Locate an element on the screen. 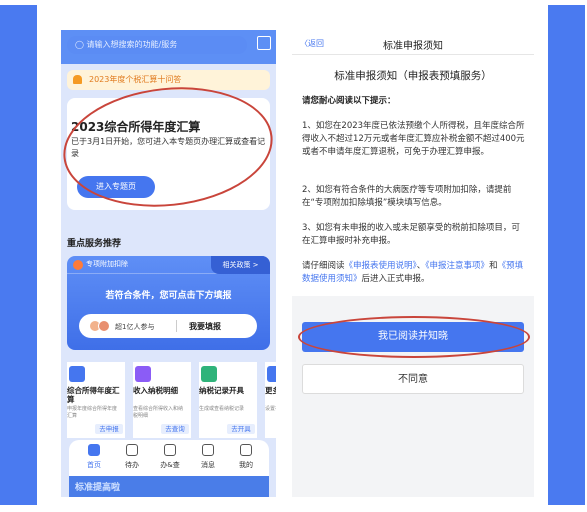 Image resolution: width=587 pixels, height=512 pixels. fill-button: 我要填报 is located at coordinates (205, 326).